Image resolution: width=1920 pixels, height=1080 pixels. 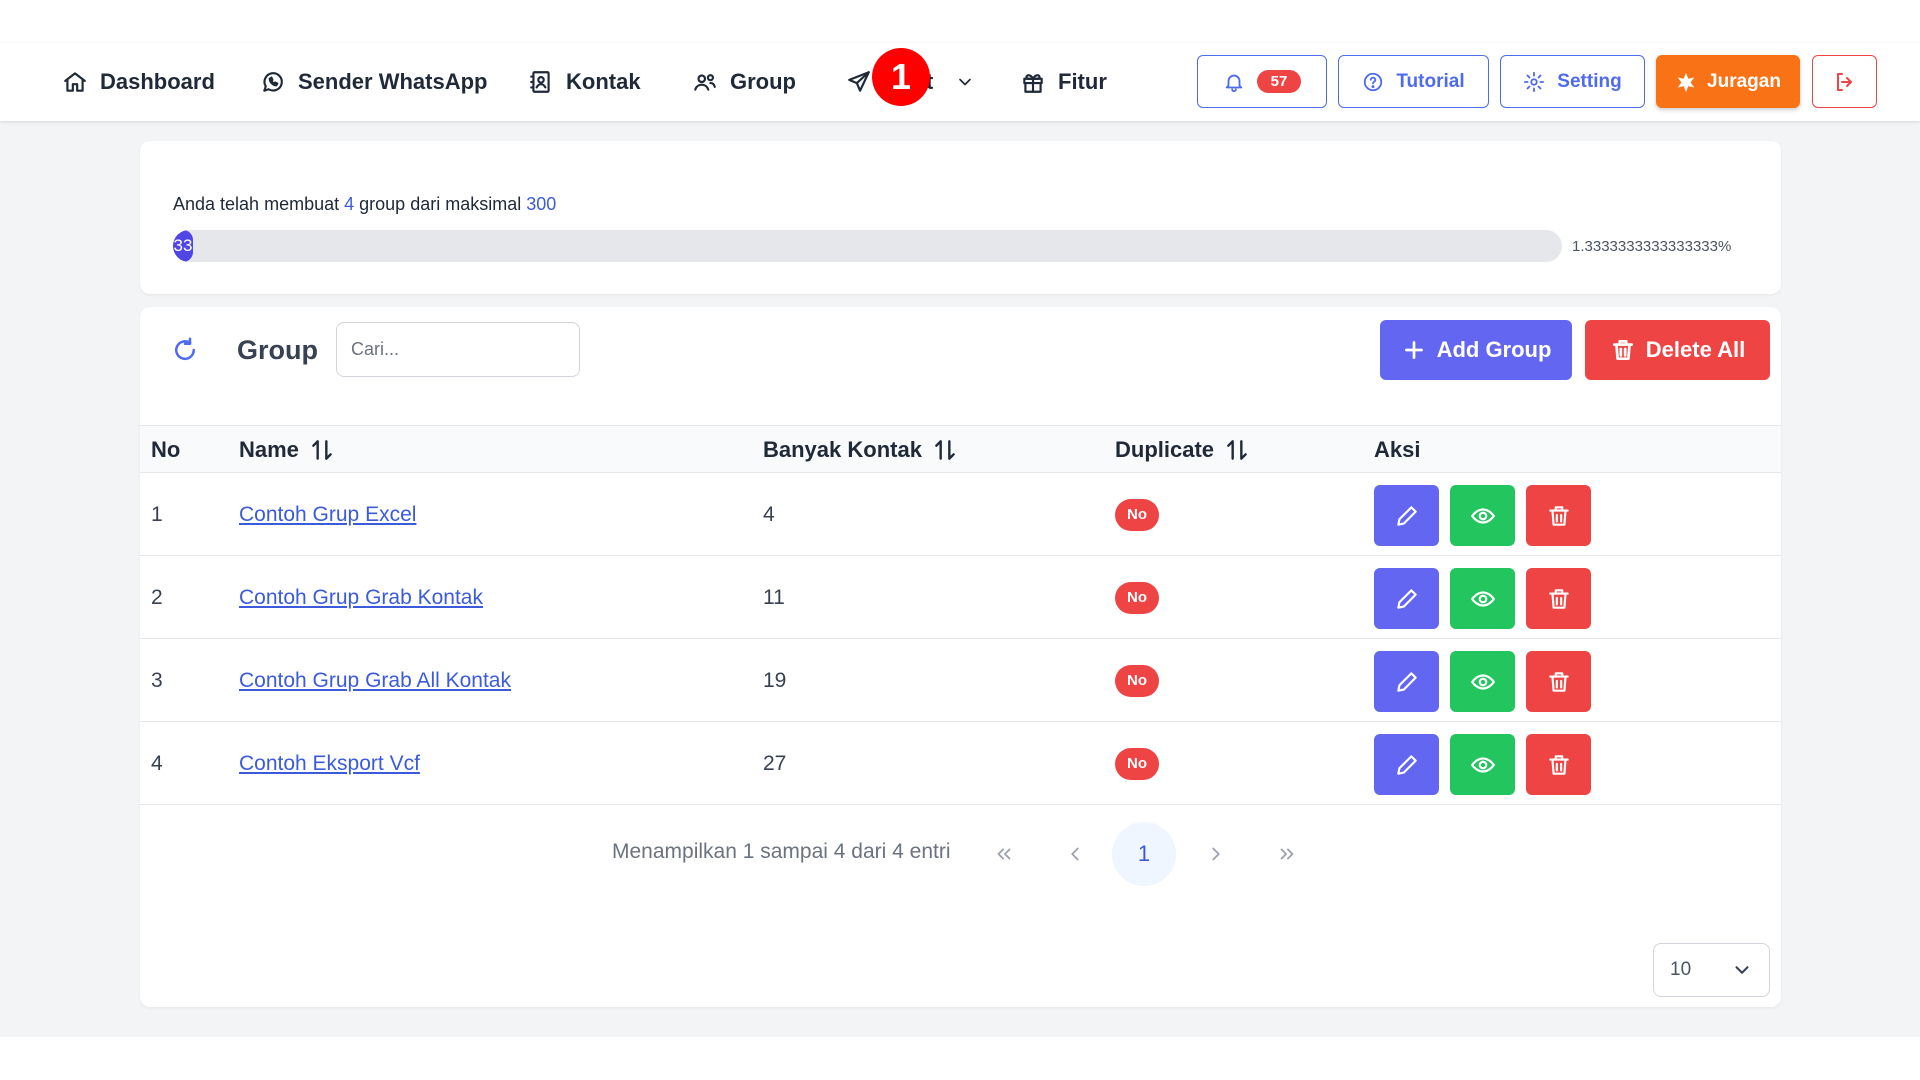 I want to click on per-page-select: 10, so click(x=1711, y=970).